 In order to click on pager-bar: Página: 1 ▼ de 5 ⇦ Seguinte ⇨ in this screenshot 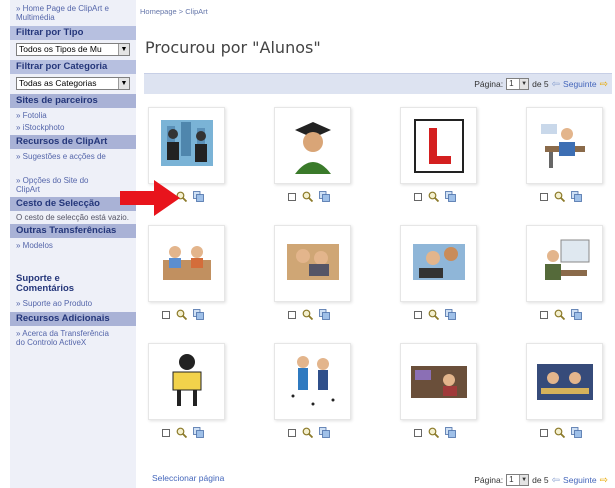, I will do `click(378, 83)`.